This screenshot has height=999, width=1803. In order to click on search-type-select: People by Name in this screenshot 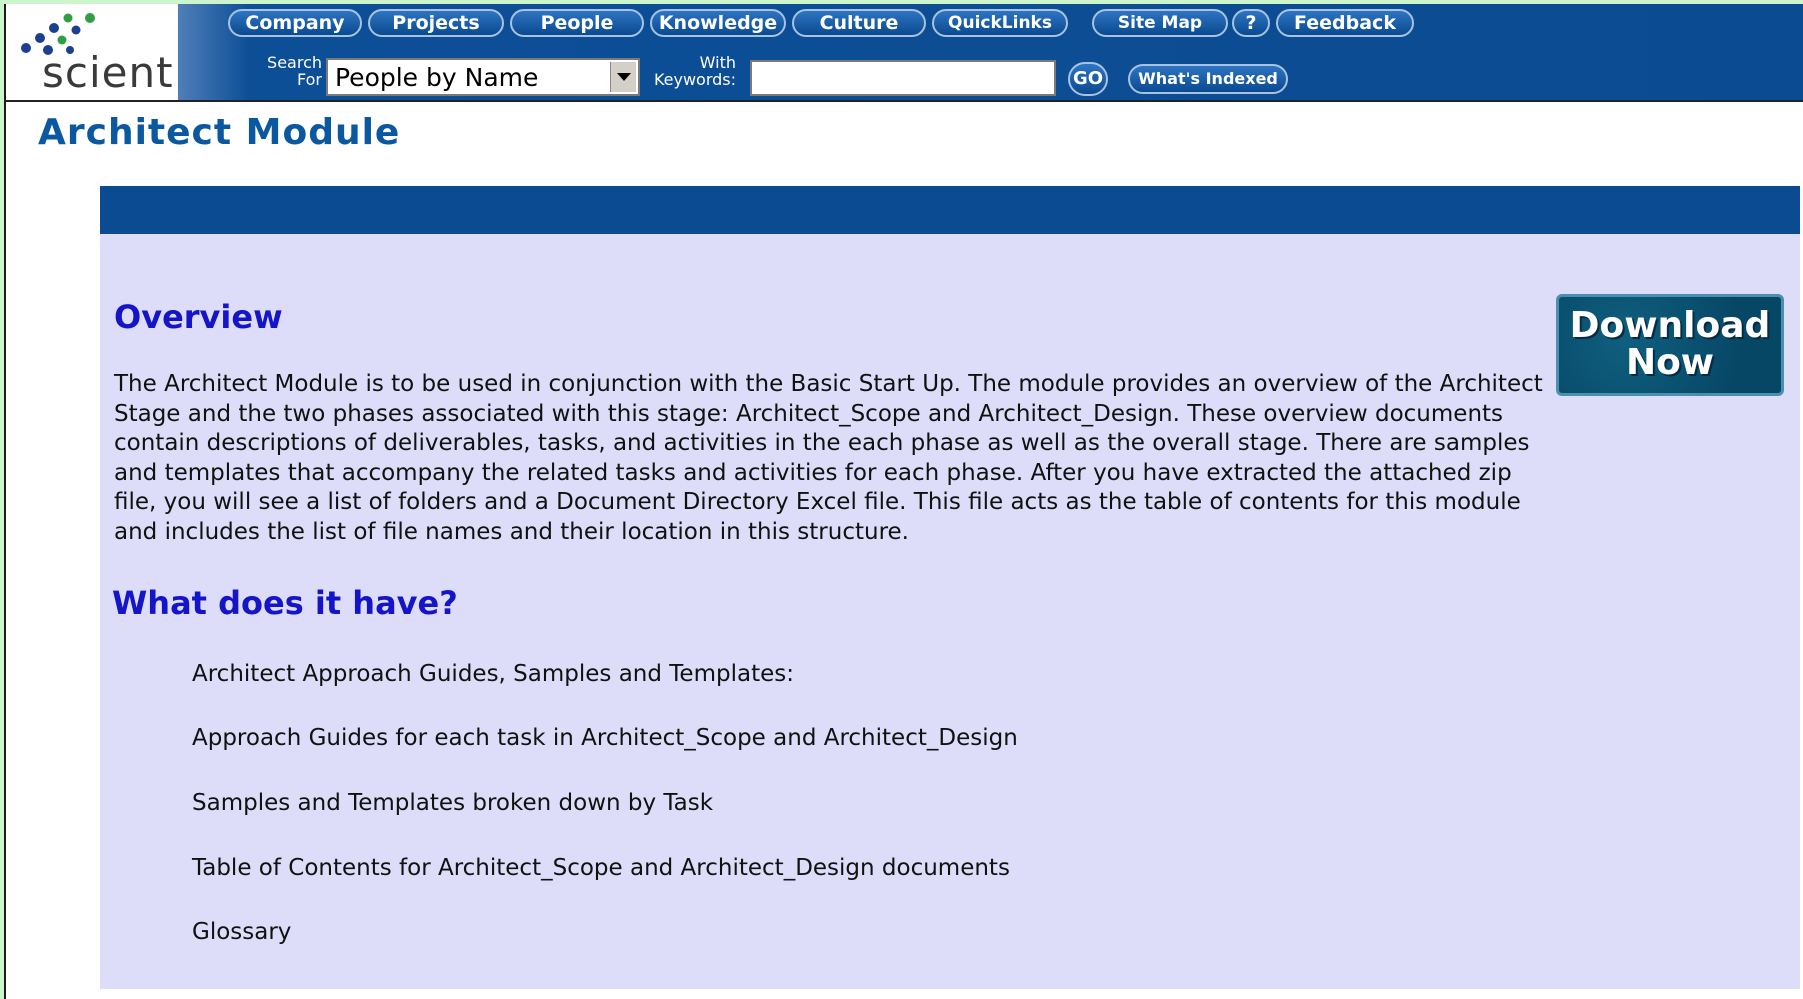, I will do `click(483, 77)`.